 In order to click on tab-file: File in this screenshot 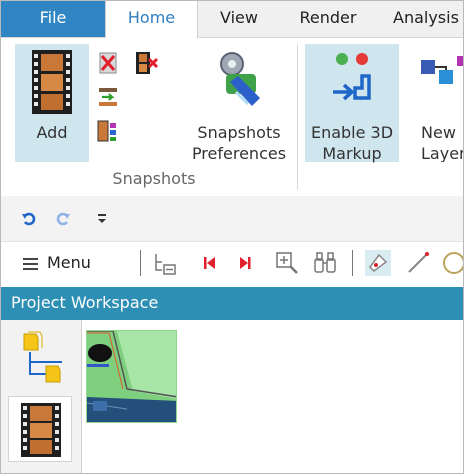, I will do `click(53, 19)`.